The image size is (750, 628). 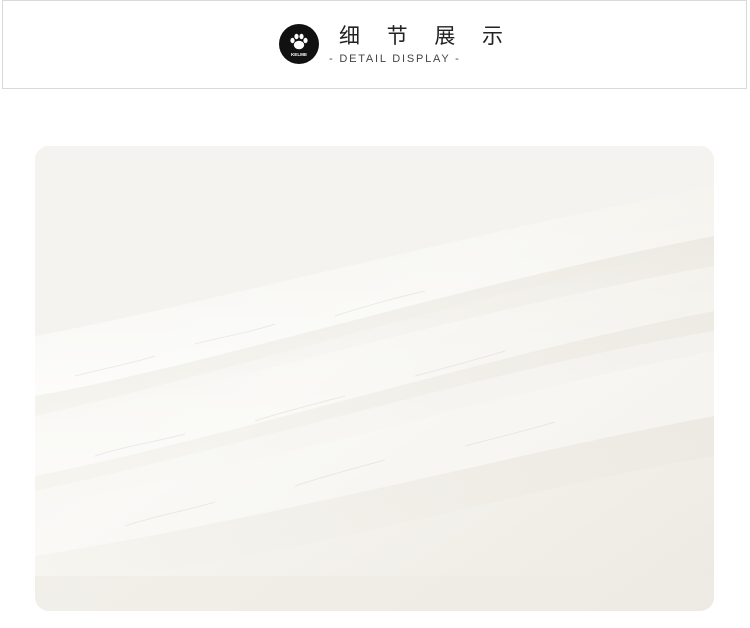 I want to click on header-panel: KELME 细 节 展 示 - DETAIL DISPLAY -, so click(x=374, y=44).